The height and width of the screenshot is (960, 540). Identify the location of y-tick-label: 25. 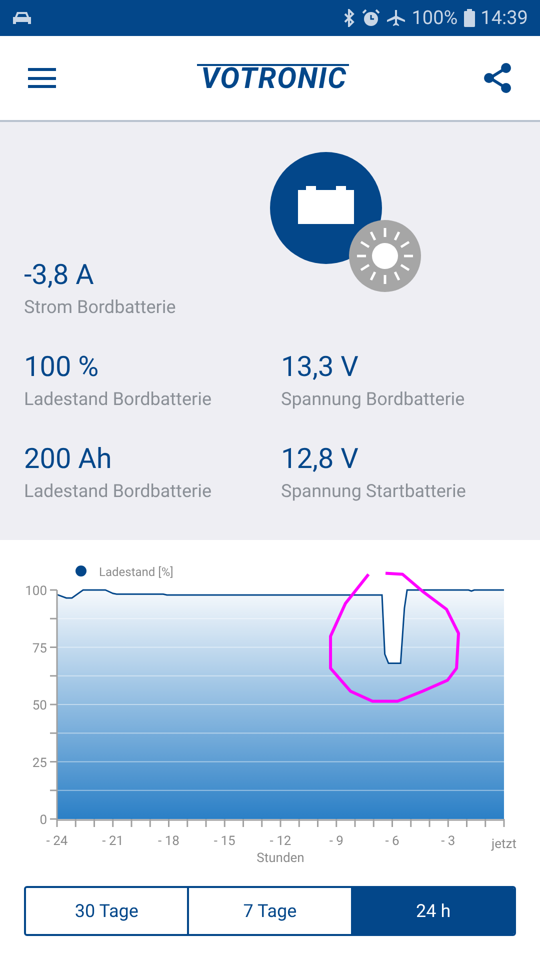
(39, 763).